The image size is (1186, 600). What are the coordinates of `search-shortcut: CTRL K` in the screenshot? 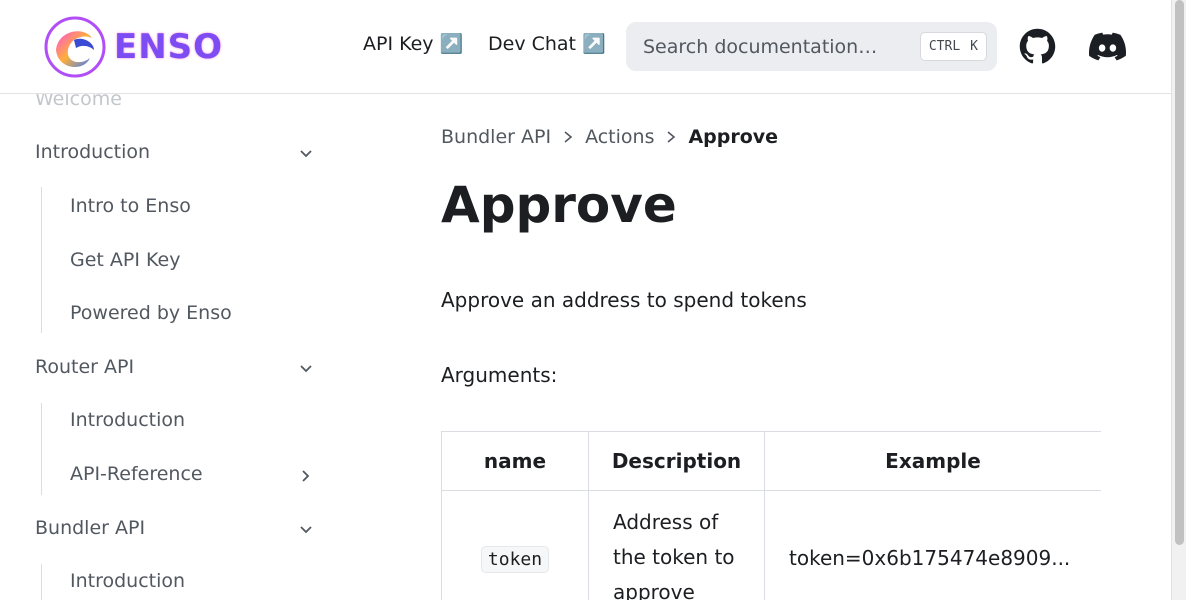 It's located at (953, 46).